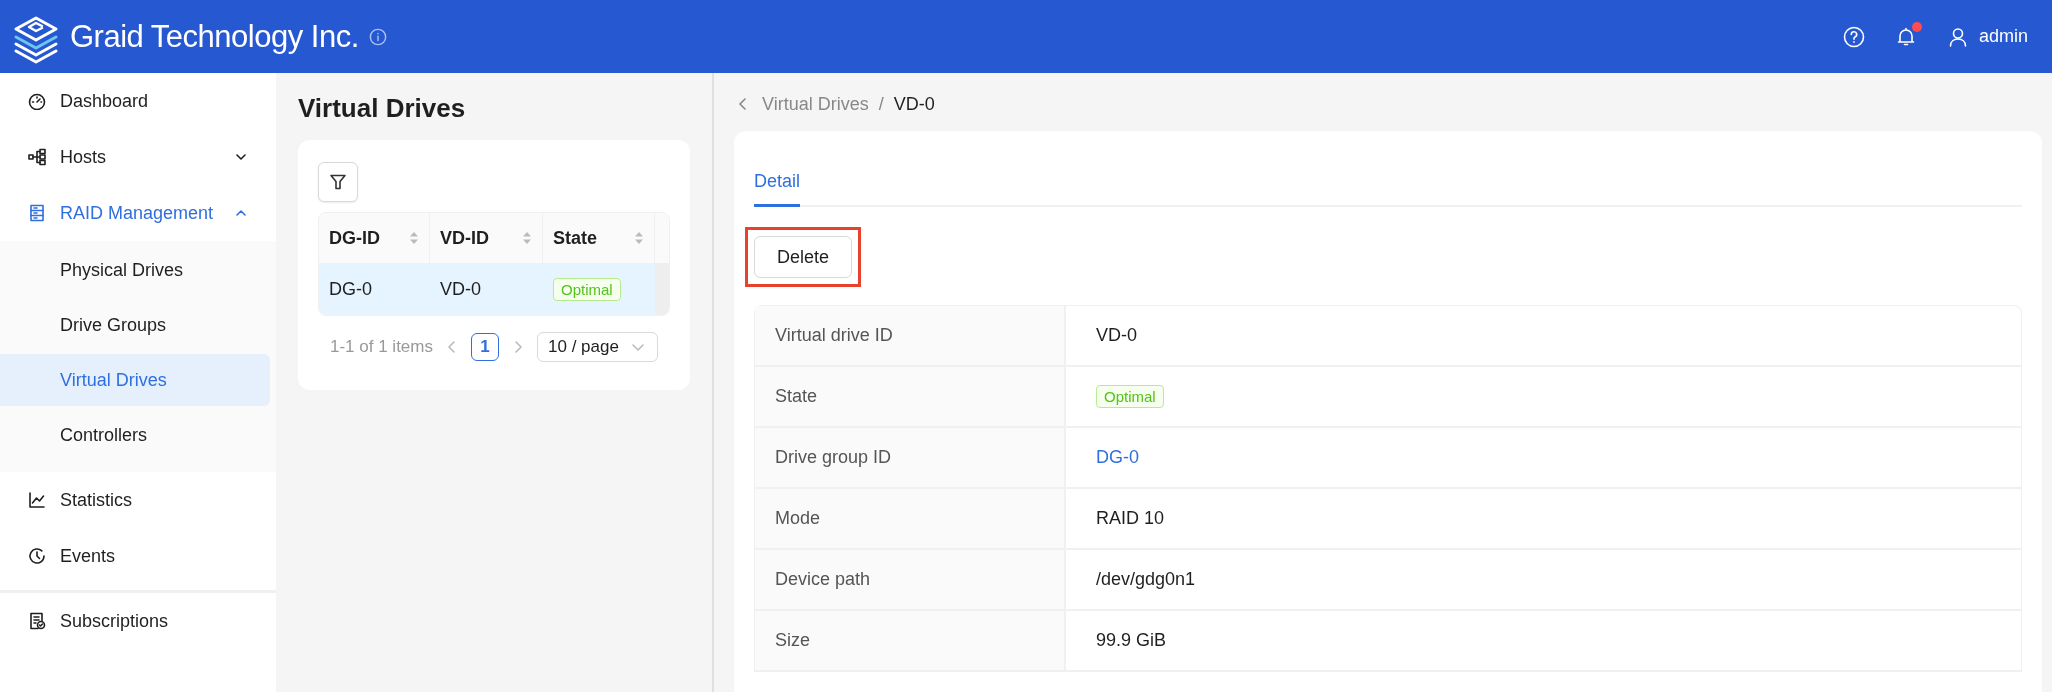 This screenshot has width=2052, height=692. I want to click on filter-icon, so click(338, 182).